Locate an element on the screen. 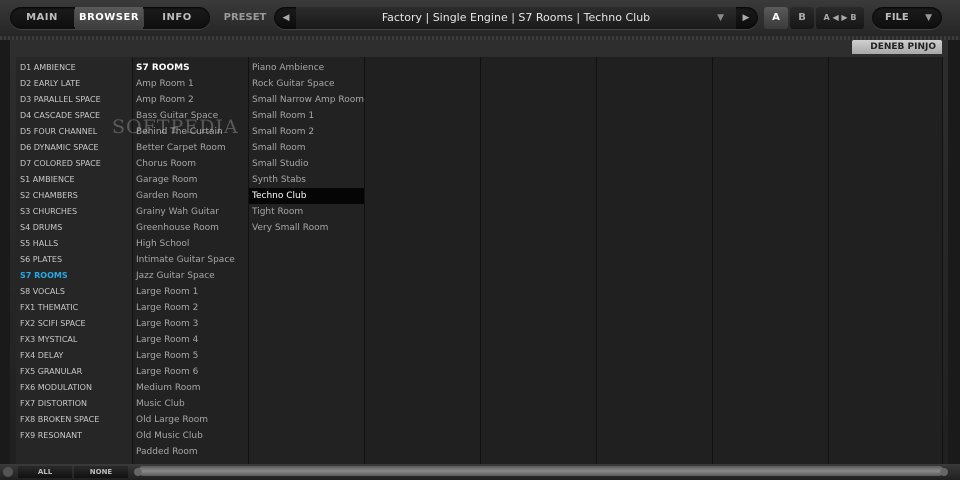  user-tag: DENEB PINJO is located at coordinates (897, 47).